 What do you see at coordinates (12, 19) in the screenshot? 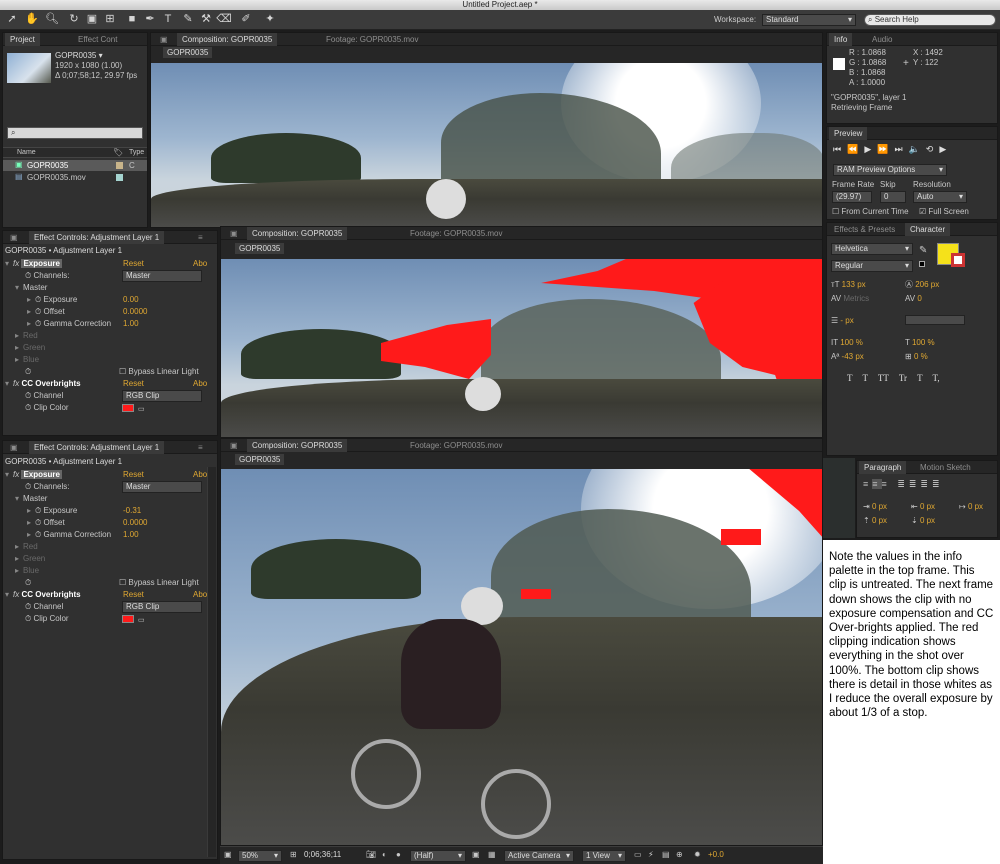
I see `selection-tool-icon: ➚` at bounding box center [12, 19].